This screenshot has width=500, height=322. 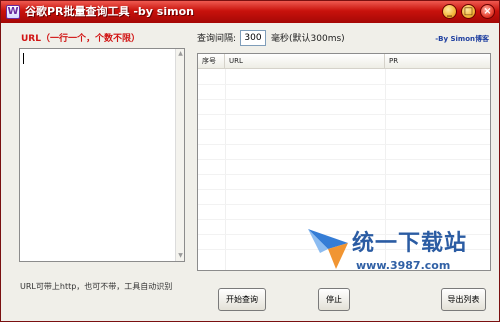 I want to click on minimize-button: _, so click(x=449, y=11).